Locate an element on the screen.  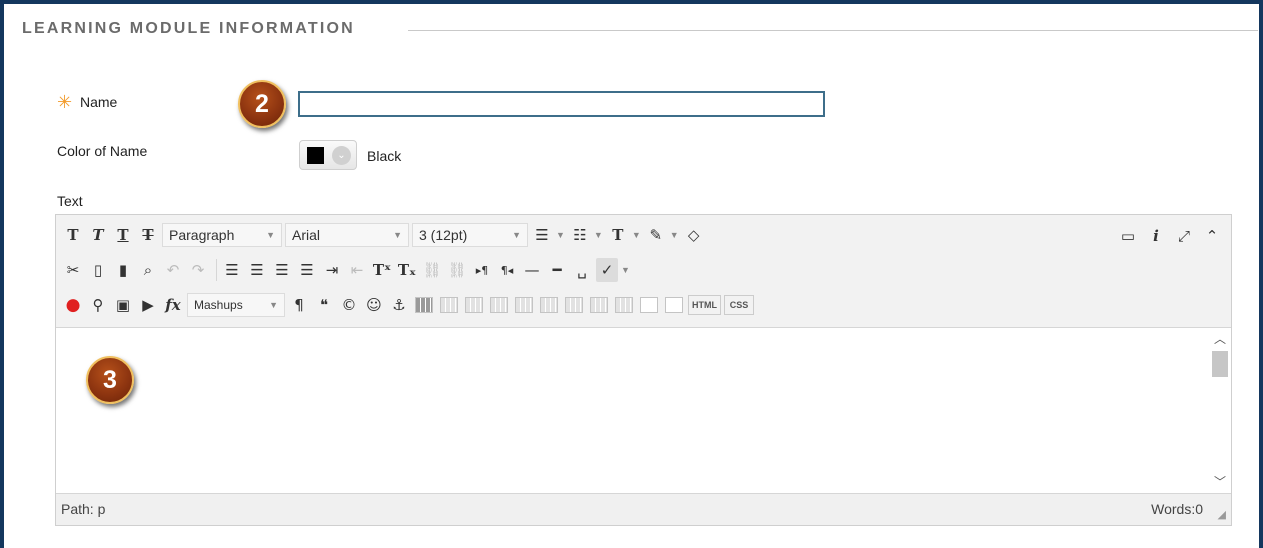
paragraph-format-value: Paragraph is located at coordinates (202, 235).